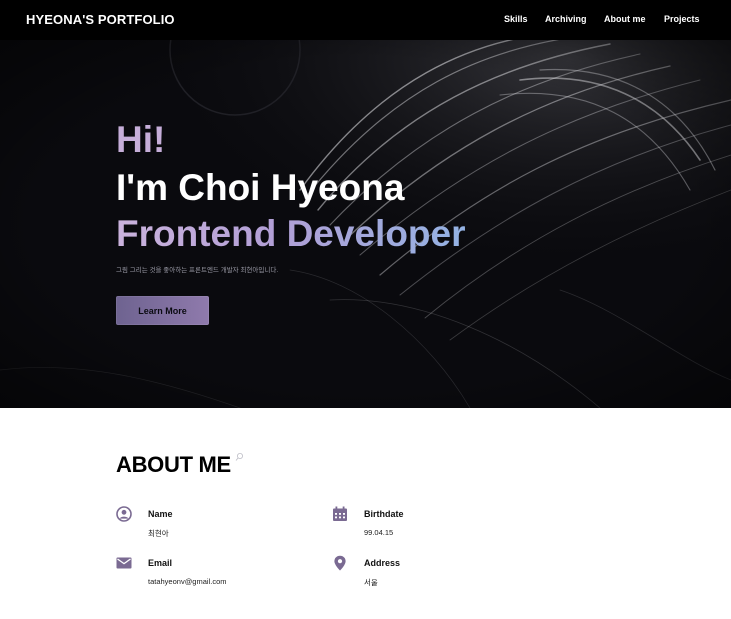  What do you see at coordinates (625, 19) in the screenshot?
I see `nav-item-about-me: About me` at bounding box center [625, 19].